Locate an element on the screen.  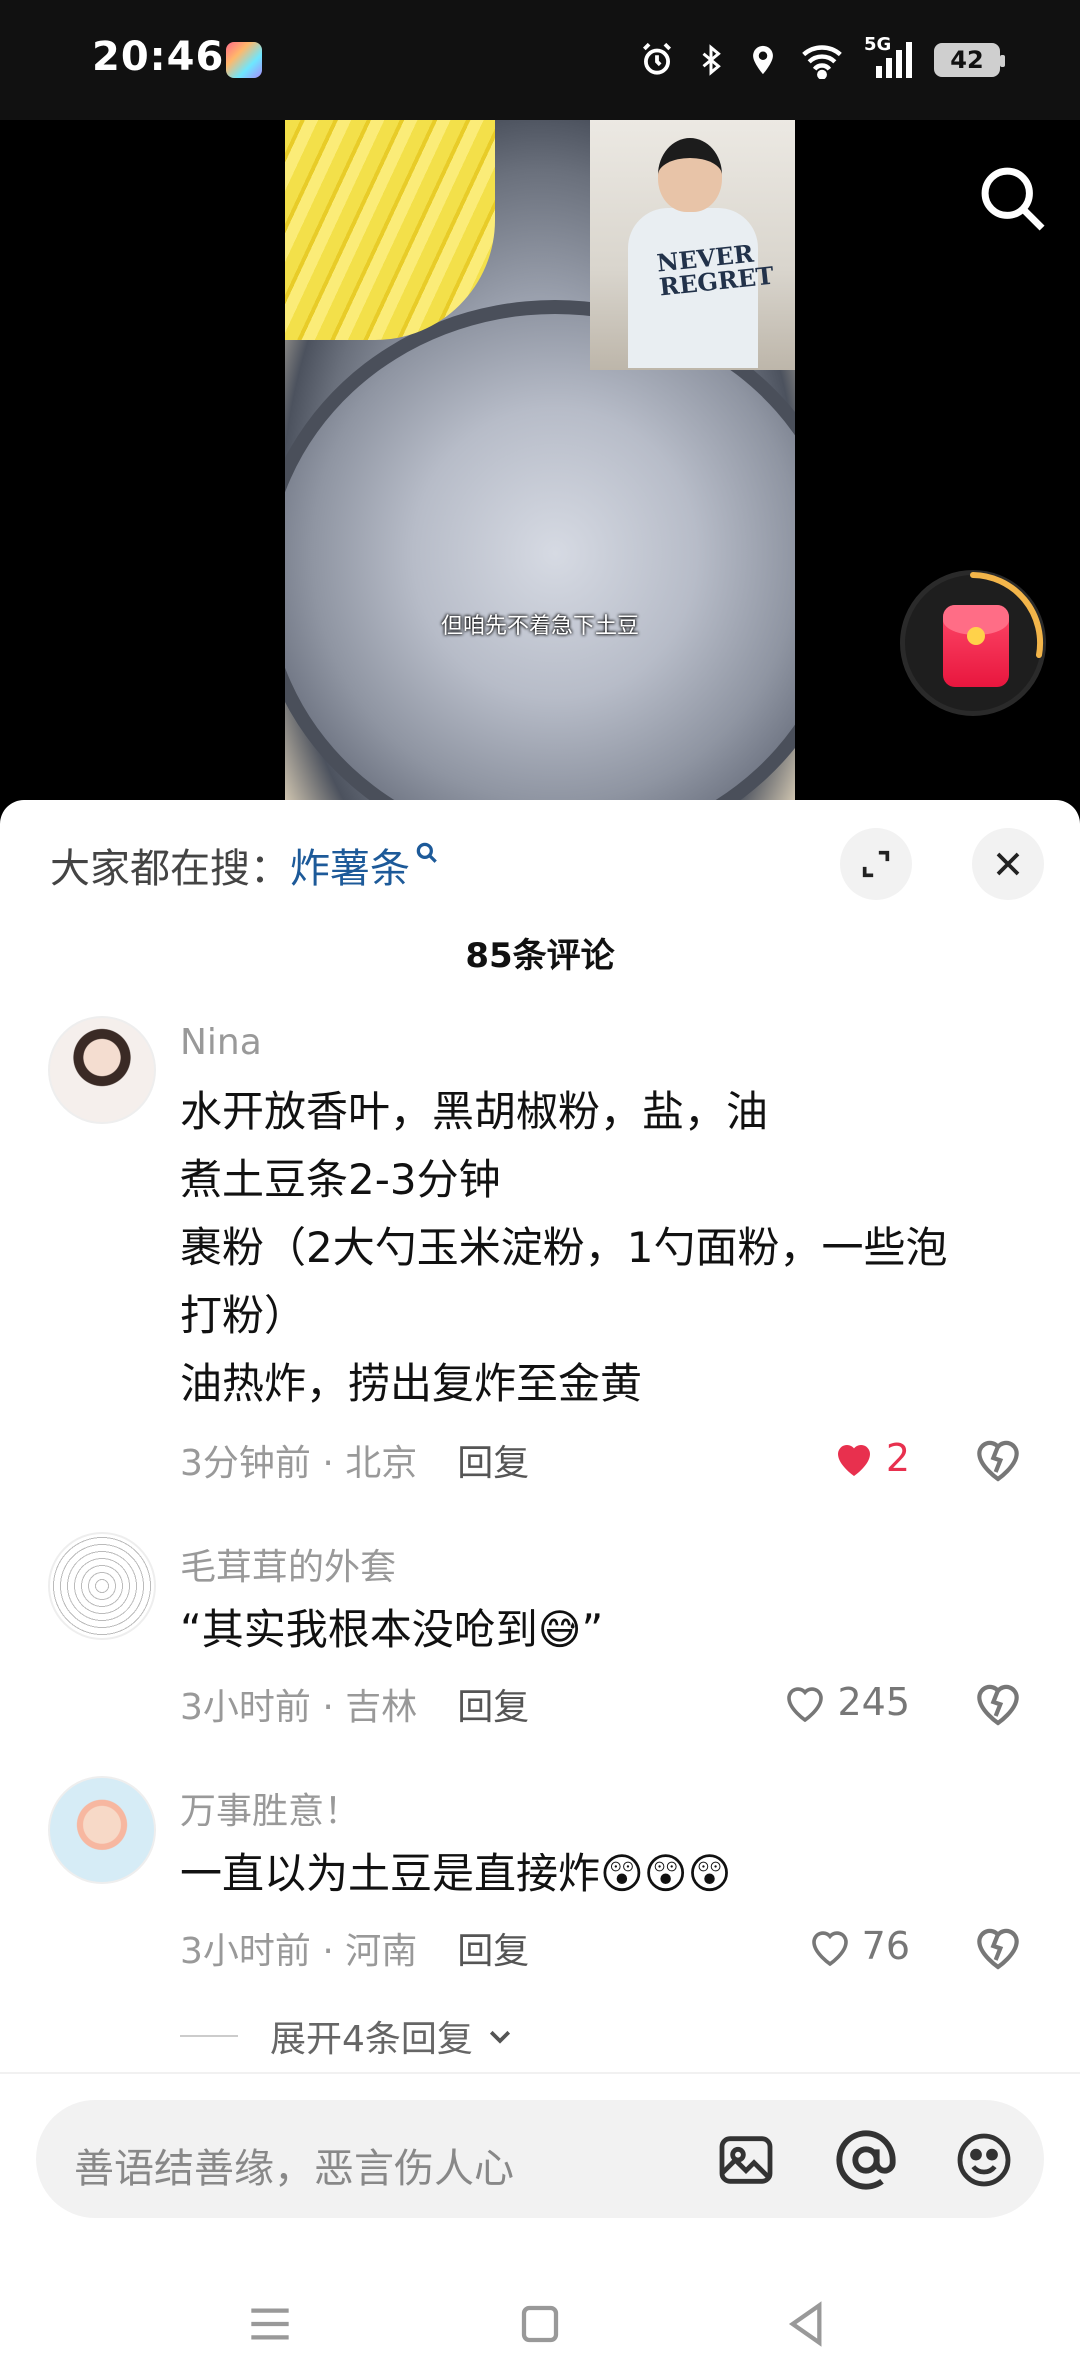
video-subtitle: 但咱先不着急下土豆 is located at coordinates (539, 626).